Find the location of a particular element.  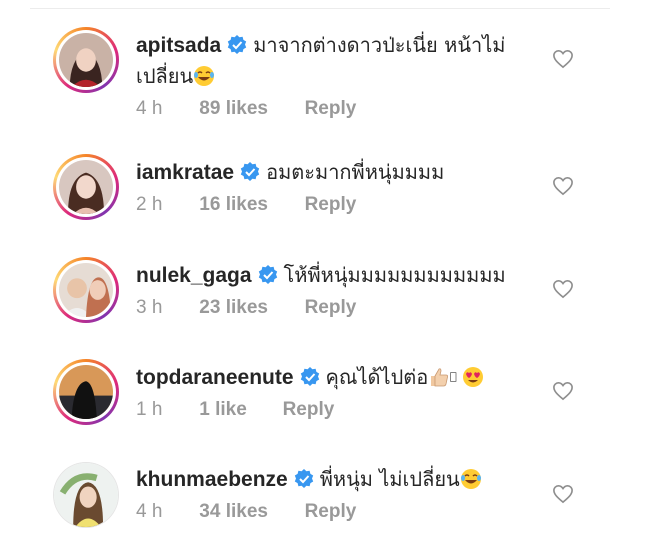

comment-text: โห้พี่หนุ่มมมมมมมมมมมม is located at coordinates (394, 275).